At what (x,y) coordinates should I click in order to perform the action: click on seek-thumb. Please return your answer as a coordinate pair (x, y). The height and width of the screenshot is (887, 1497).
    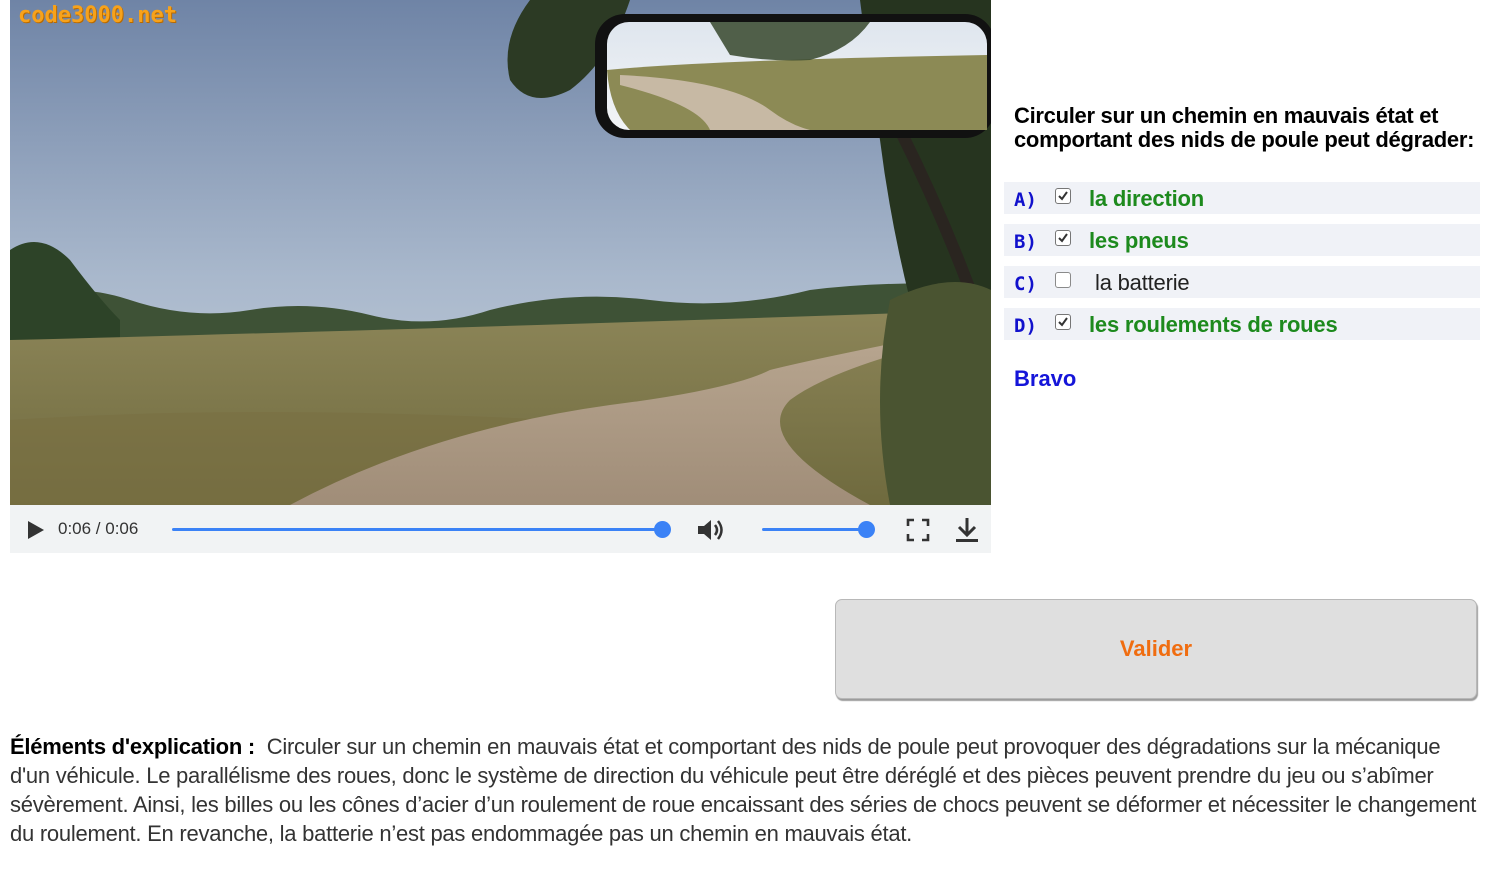
    Looking at the image, I should click on (662, 529).